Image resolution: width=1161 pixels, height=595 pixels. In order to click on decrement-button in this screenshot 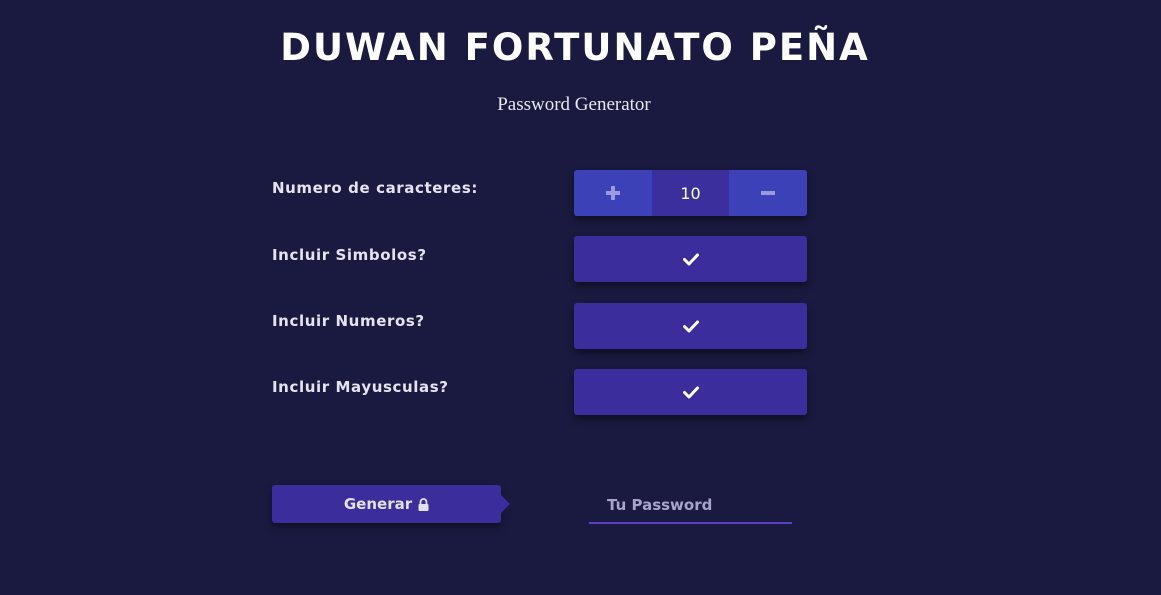, I will do `click(768, 193)`.